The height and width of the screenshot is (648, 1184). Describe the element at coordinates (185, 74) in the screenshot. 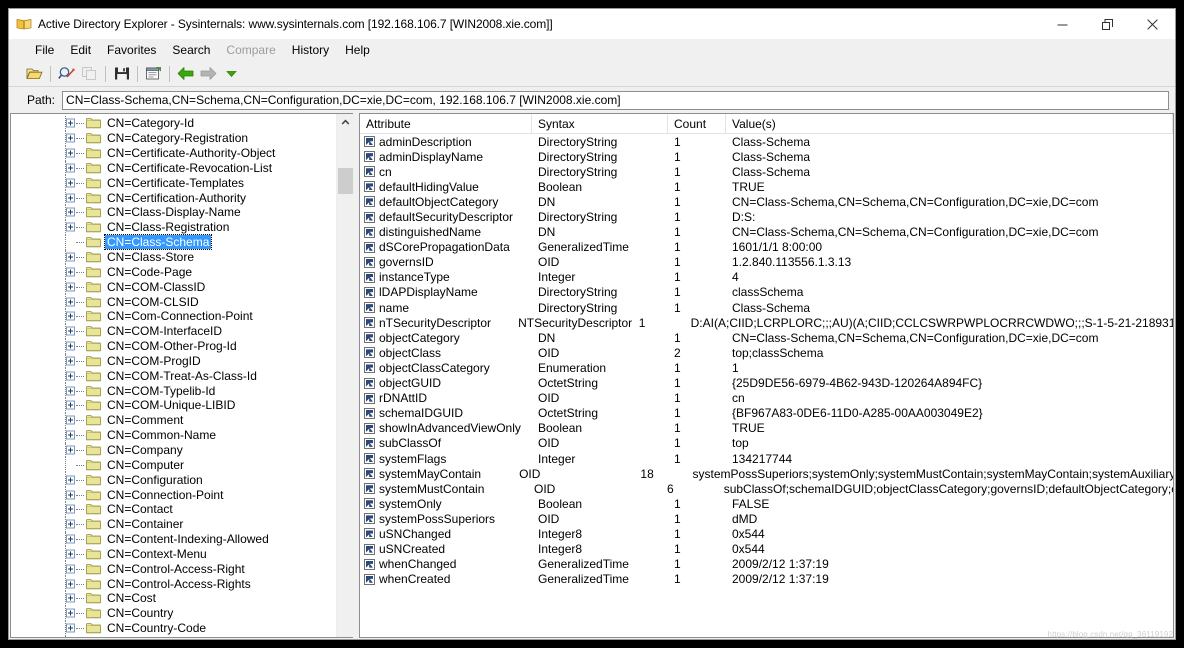

I see `back-arrow-icon` at that location.